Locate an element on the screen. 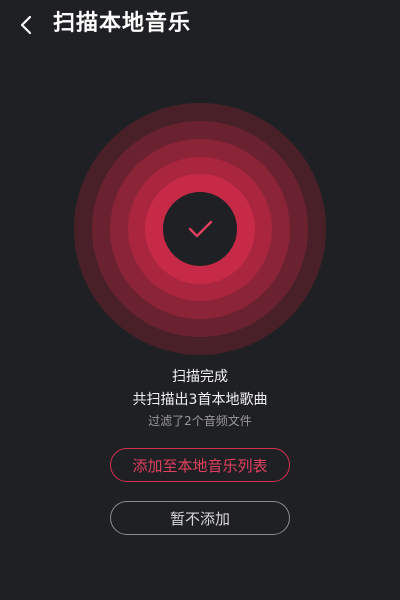 The height and width of the screenshot is (600, 400). scan-result-text: 共扫描出3首本地歌曲 is located at coordinates (200, 400).